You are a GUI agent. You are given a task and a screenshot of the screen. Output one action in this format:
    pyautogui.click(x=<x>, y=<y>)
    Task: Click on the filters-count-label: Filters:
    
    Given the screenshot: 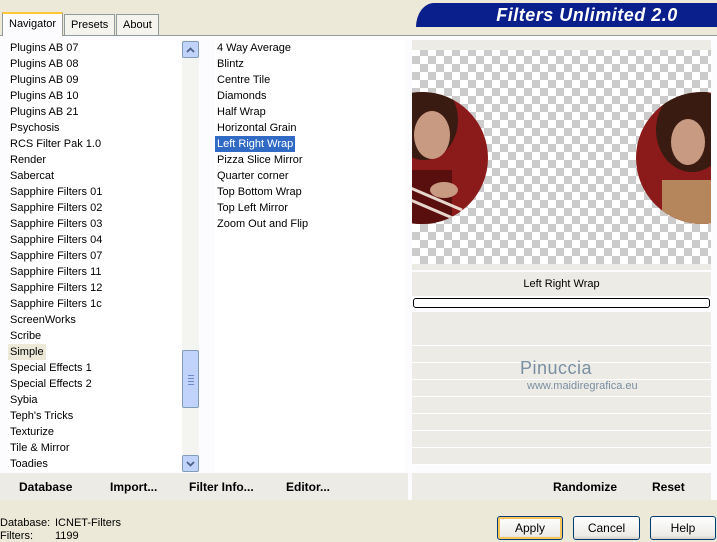 What is the action you would take?
    pyautogui.click(x=16, y=536)
    